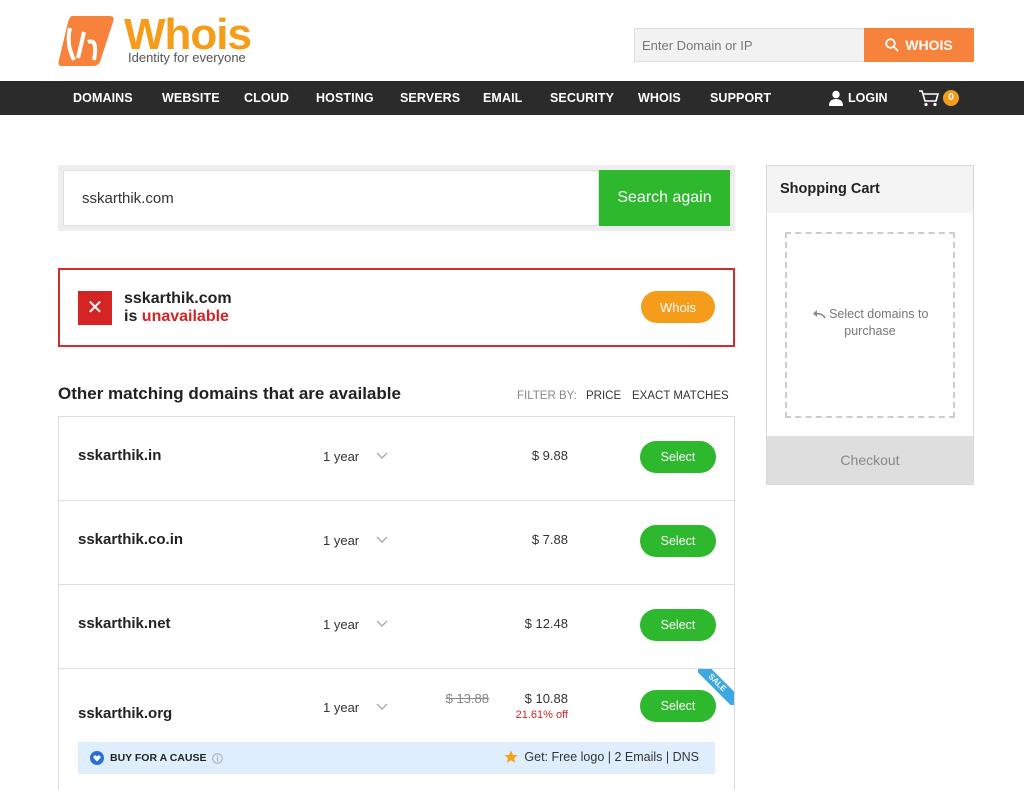  Describe the element at coordinates (836, 98) in the screenshot. I see `user-icon` at that location.